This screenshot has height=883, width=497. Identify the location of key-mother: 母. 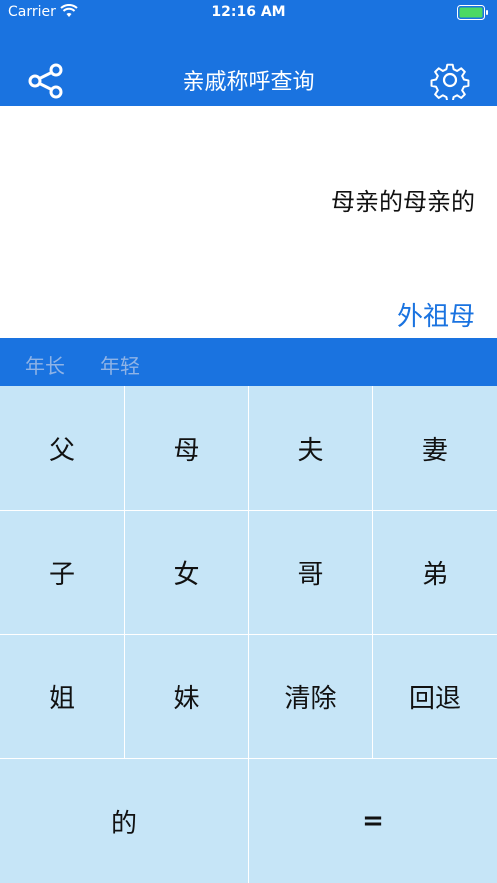
(186, 448).